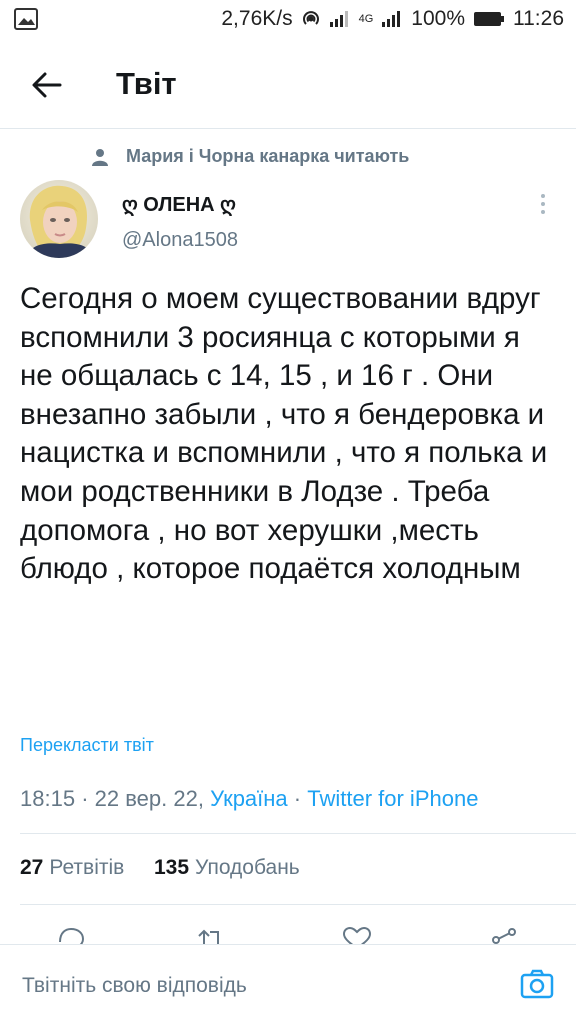 The image size is (576, 1025). What do you see at coordinates (32, 867) in the screenshot?
I see `retweets-count: 27` at bounding box center [32, 867].